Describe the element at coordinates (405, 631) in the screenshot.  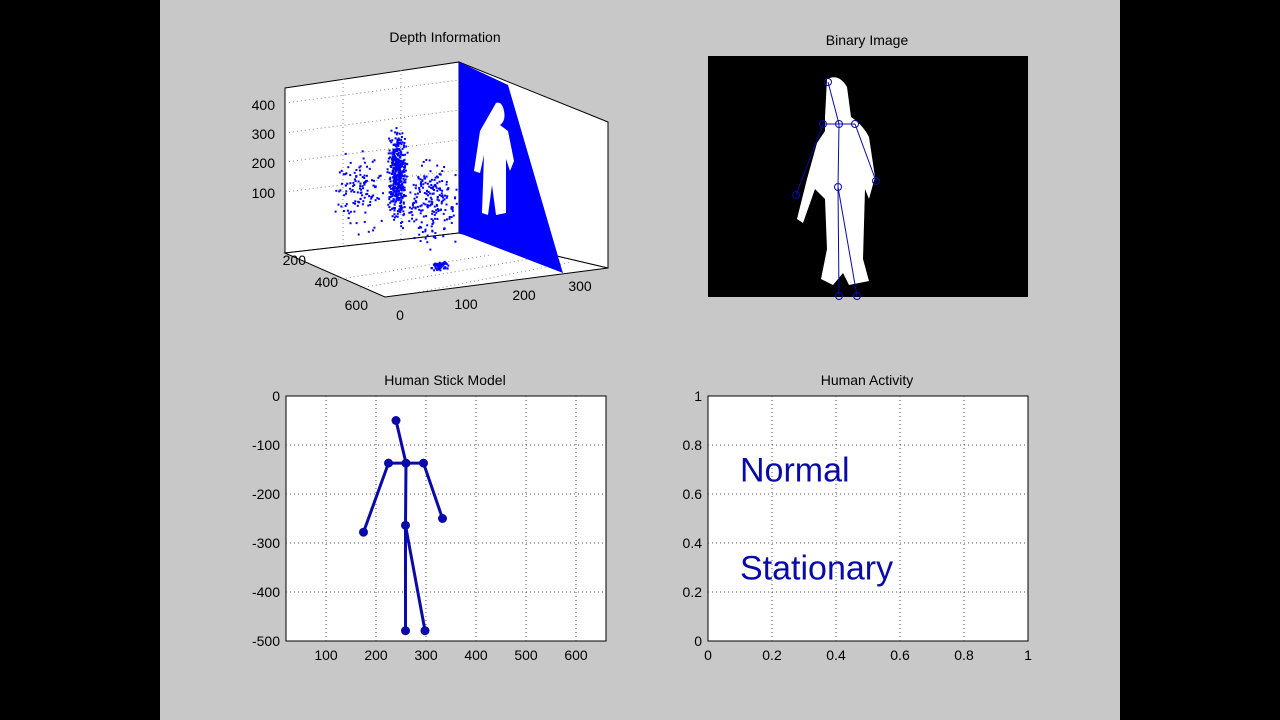
I see `stick-joint-left-foot` at that location.